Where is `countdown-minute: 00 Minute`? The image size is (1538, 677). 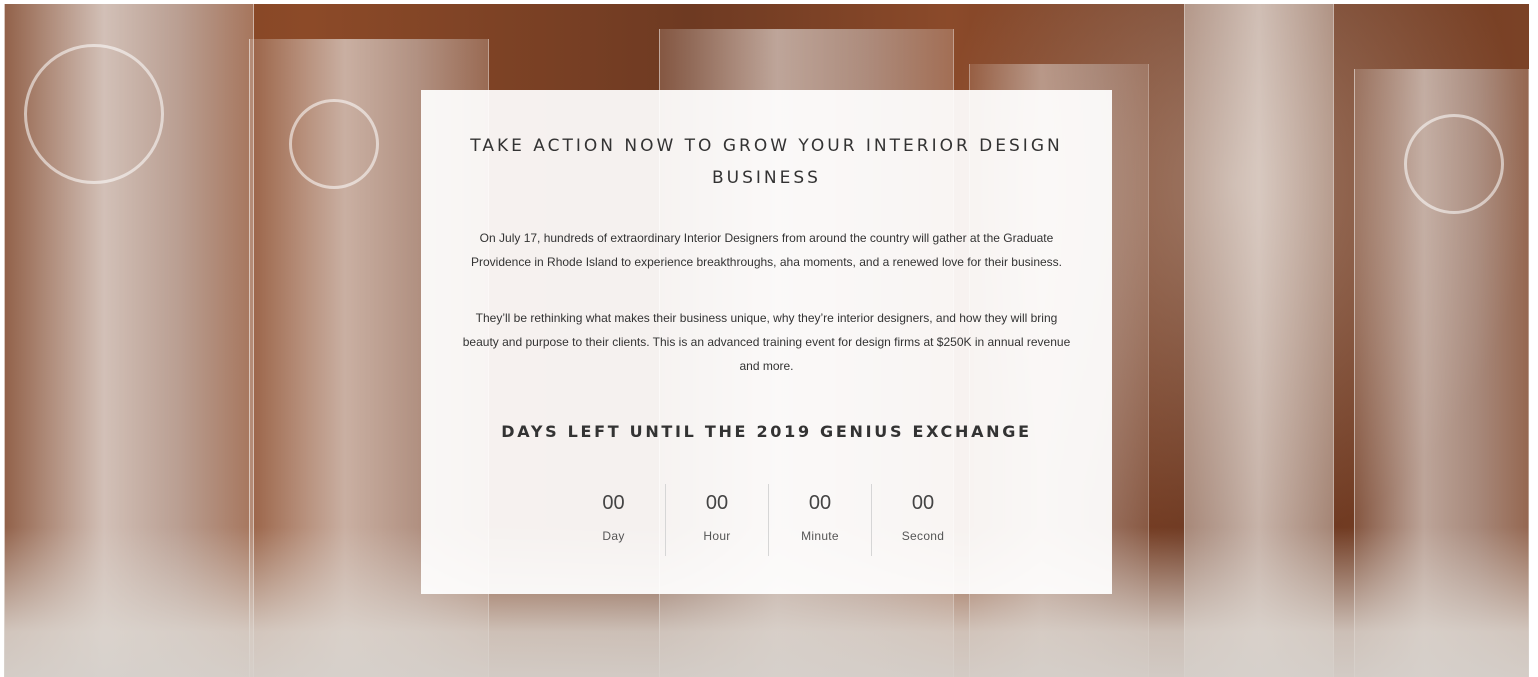
countdown-minute: 00 Minute is located at coordinates (819, 520).